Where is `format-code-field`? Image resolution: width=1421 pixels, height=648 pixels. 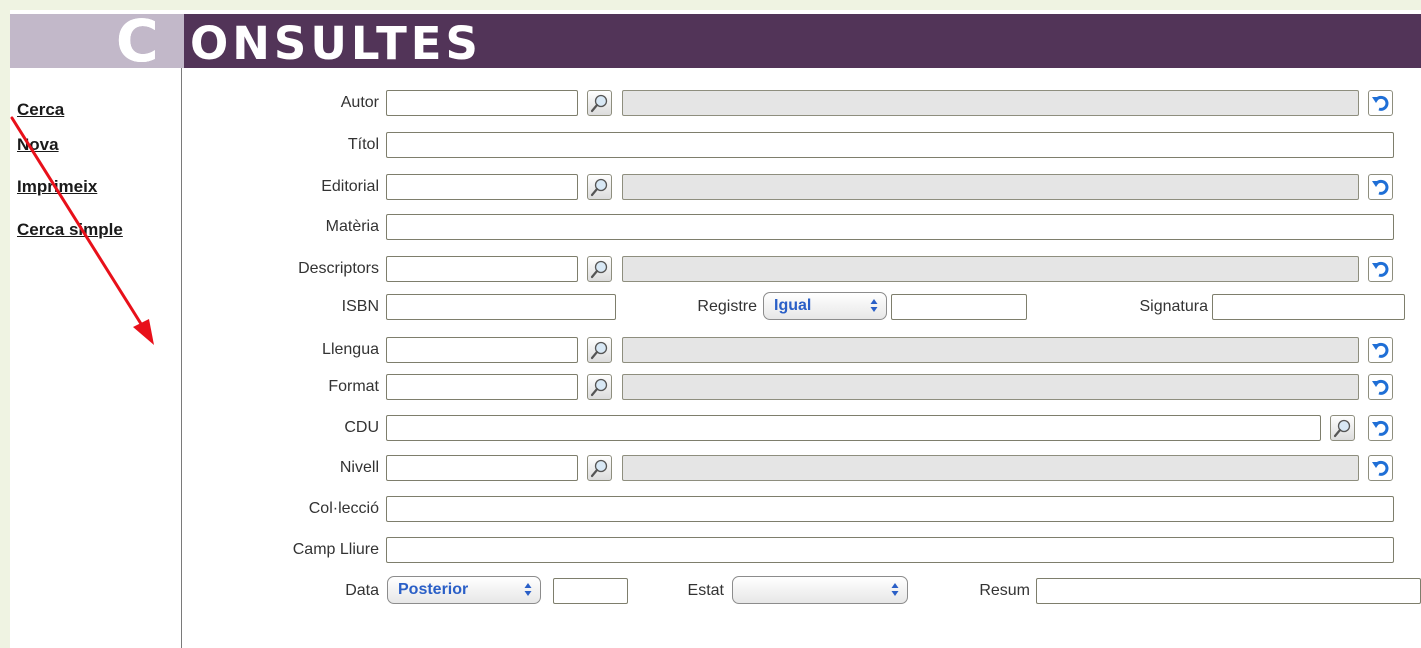 format-code-field is located at coordinates (482, 387).